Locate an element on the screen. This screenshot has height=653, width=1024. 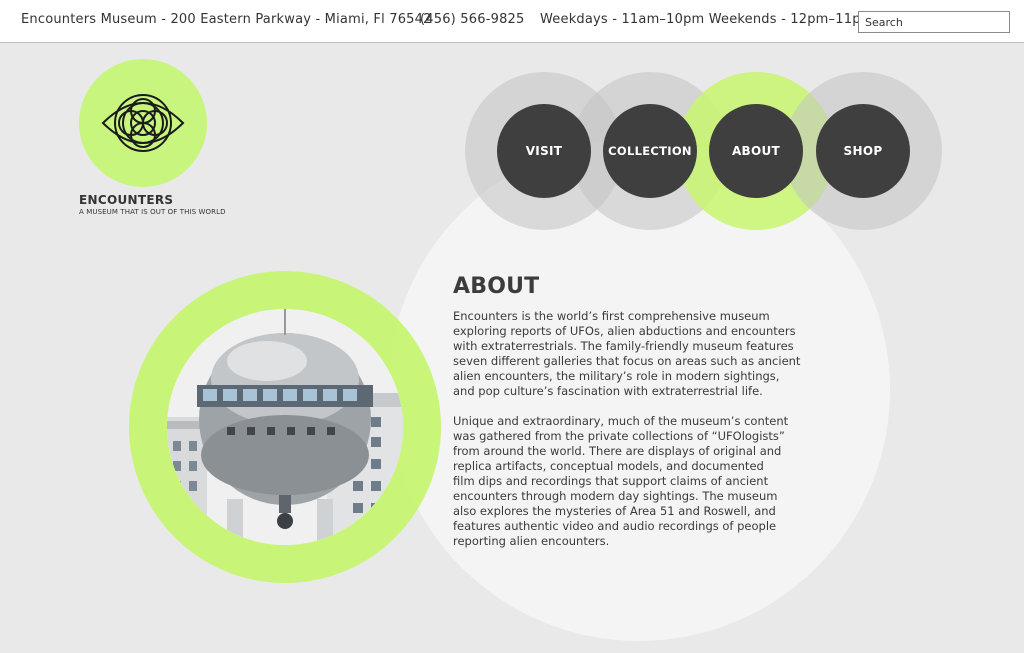
nav-item-shop: SHOP is located at coordinates (863, 151).